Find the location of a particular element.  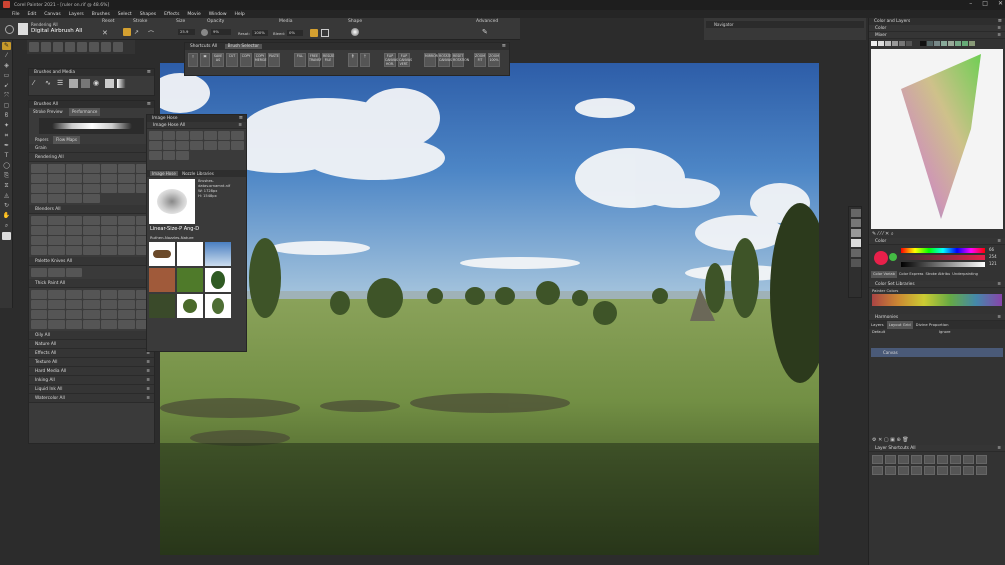

rotate-page-icon: ↻ is located at coordinates (6, 206).